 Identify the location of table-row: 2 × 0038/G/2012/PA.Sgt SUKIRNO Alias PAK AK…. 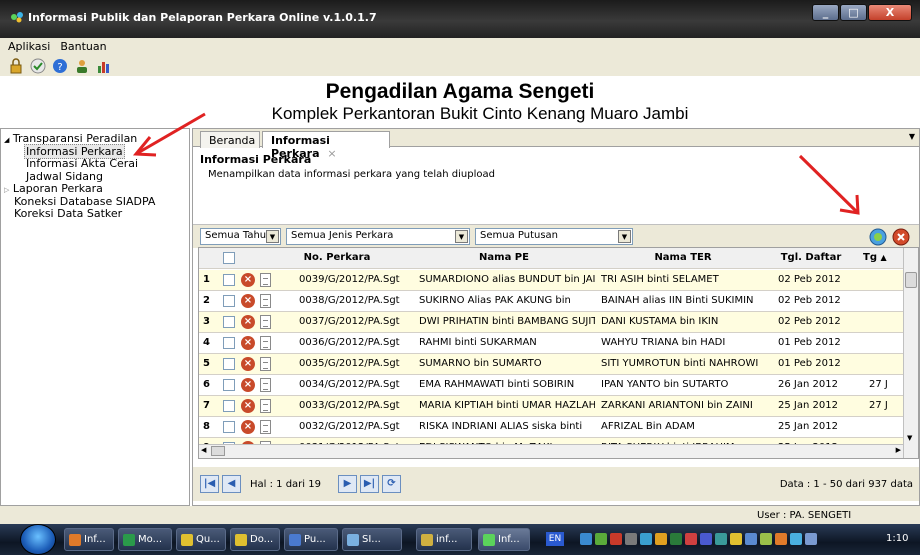
(557, 301).